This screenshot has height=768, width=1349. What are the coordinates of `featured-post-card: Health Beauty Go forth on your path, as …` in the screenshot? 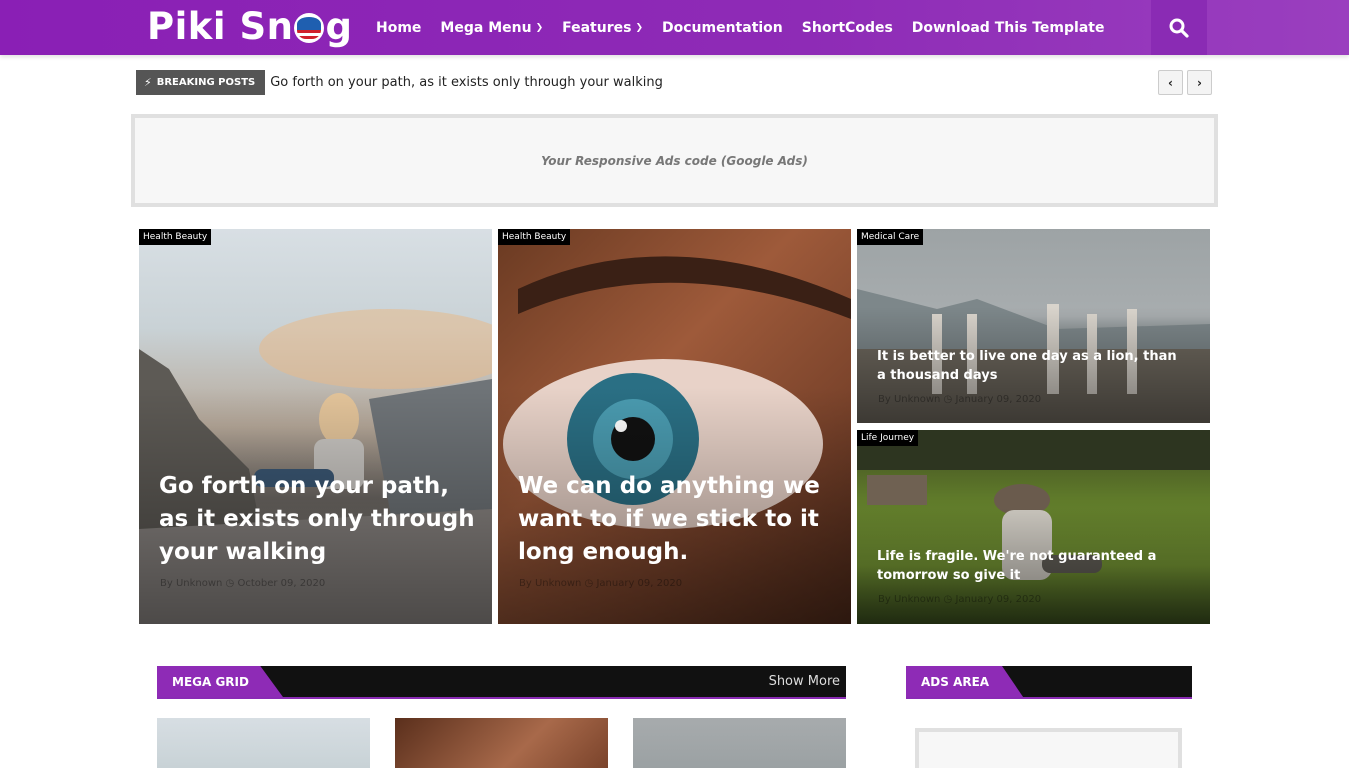 It's located at (315, 426).